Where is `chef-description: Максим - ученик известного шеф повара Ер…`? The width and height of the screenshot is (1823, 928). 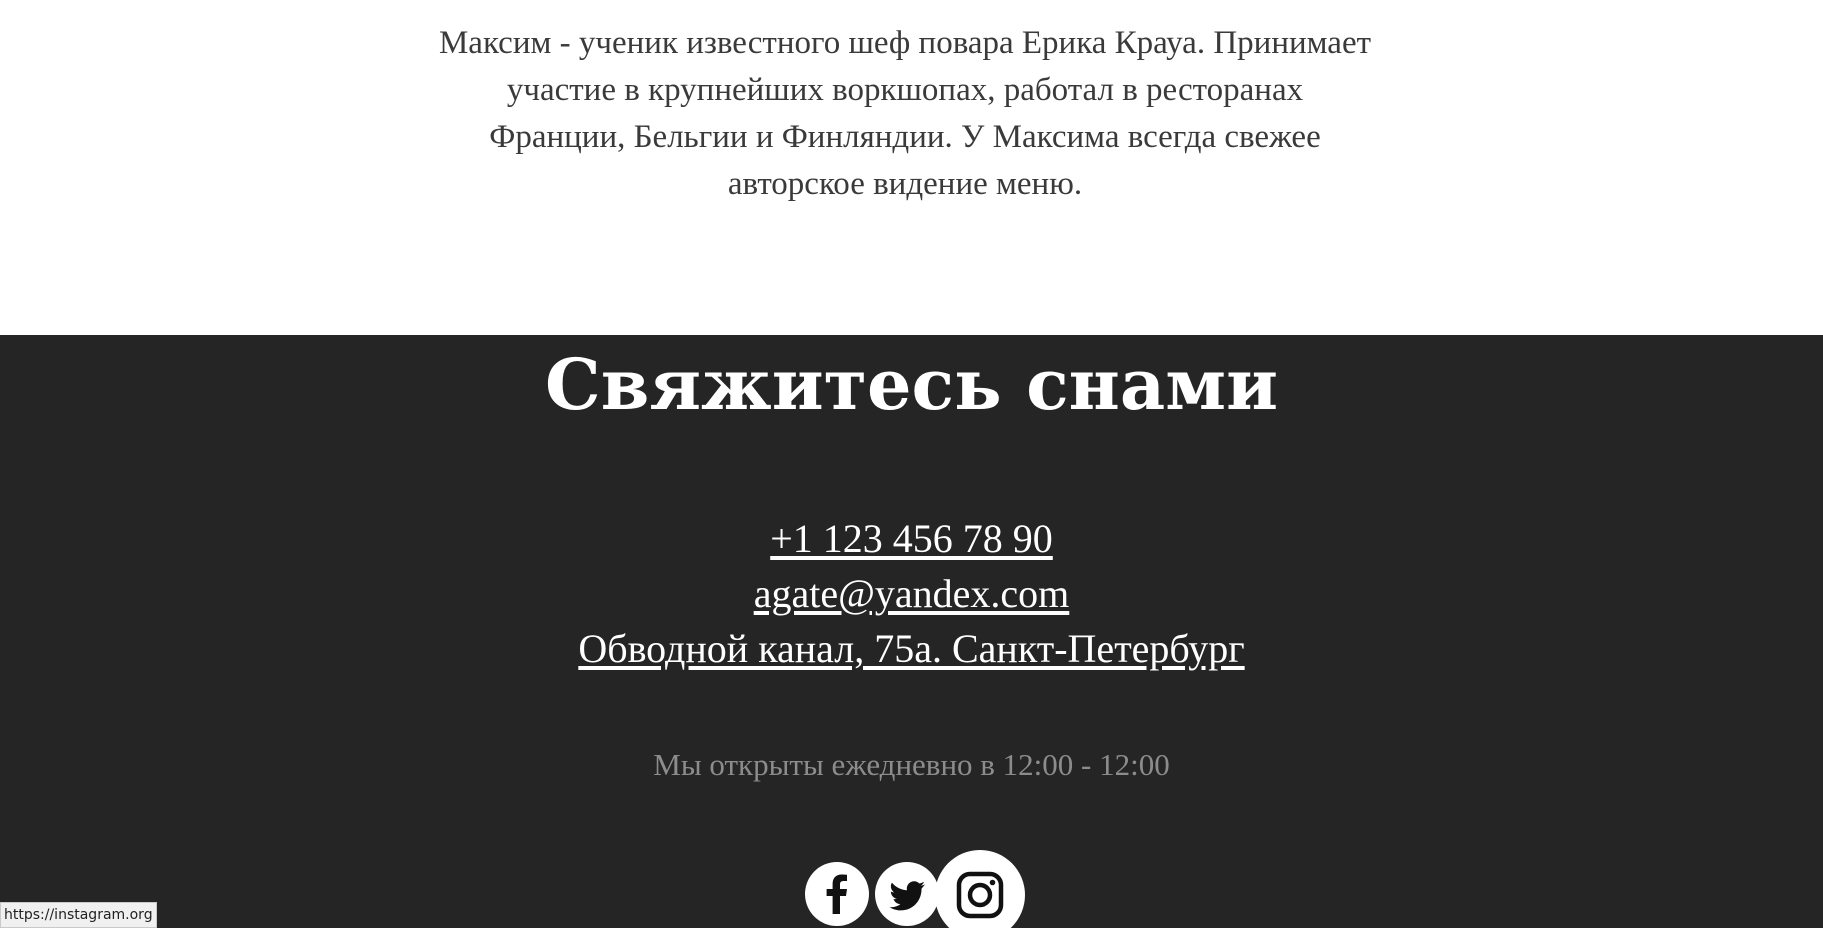 chef-description: Максим - ученик известного шеф повара Ер… is located at coordinates (905, 114).